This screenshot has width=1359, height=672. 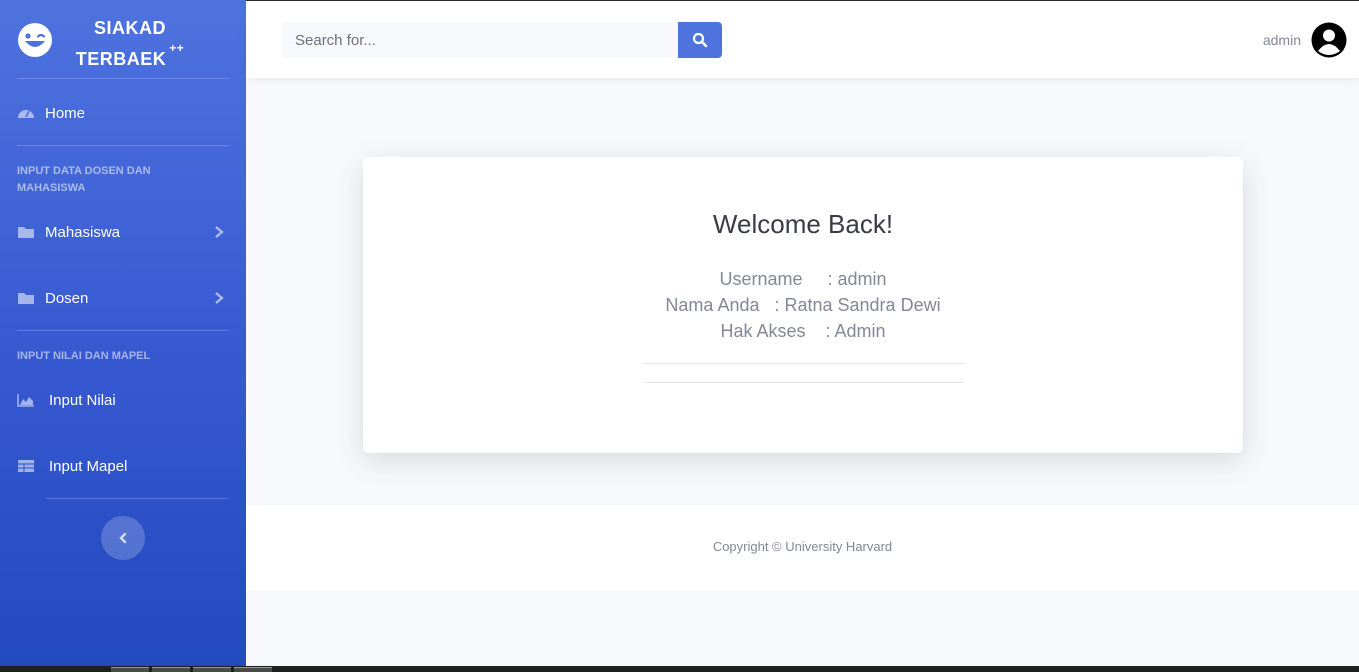 What do you see at coordinates (26, 114) in the screenshot?
I see `tachometer-icon` at bounding box center [26, 114].